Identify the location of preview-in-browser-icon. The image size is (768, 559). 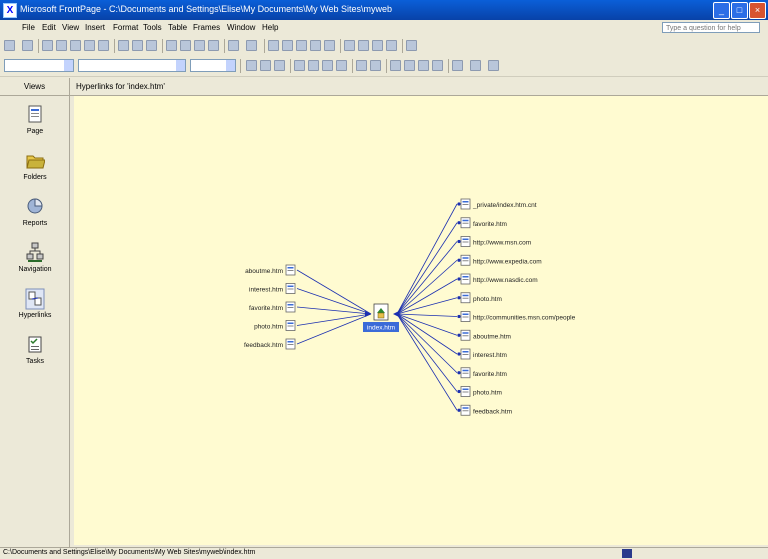
(103, 45).